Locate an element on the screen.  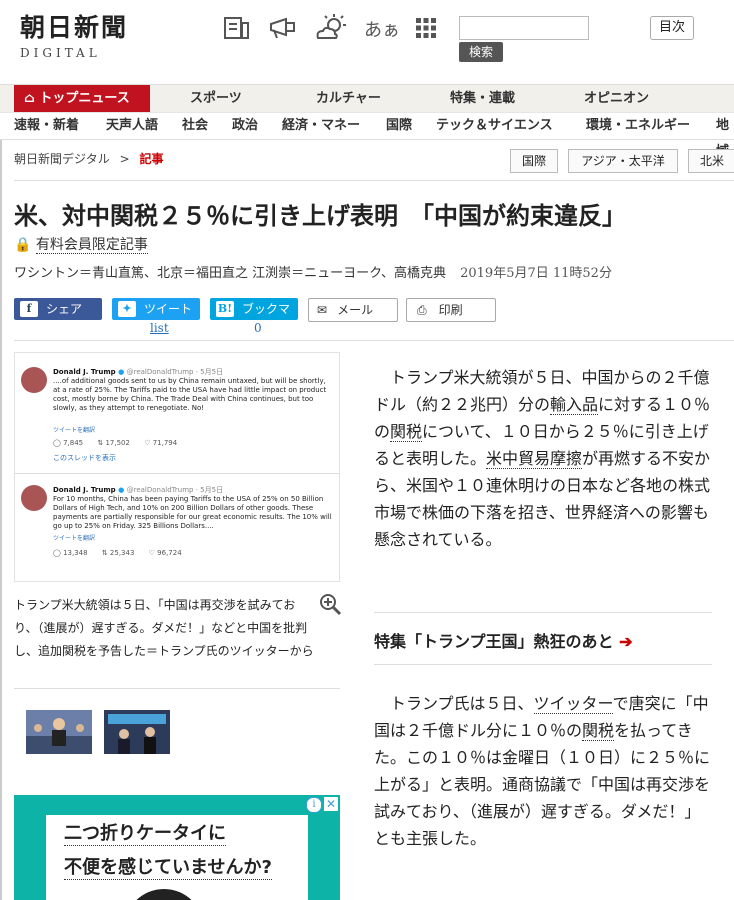
site-logo: 朝日新聞 DIGITAL is located at coordinates (90, 34).